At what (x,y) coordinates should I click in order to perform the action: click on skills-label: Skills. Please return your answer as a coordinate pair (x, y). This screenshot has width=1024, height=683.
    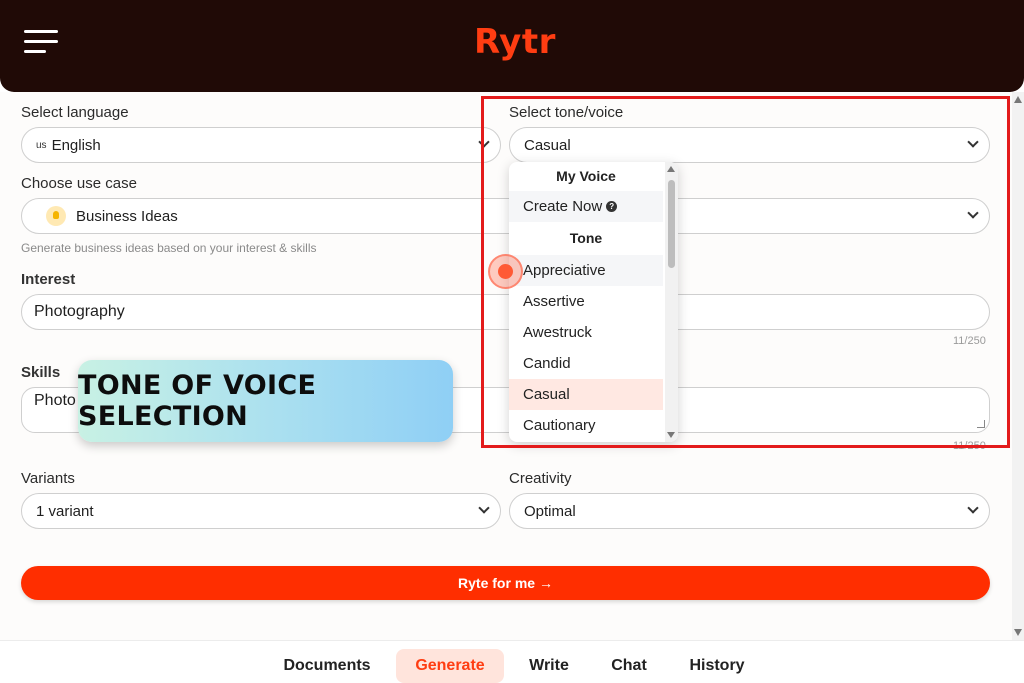
    Looking at the image, I should click on (41, 372).